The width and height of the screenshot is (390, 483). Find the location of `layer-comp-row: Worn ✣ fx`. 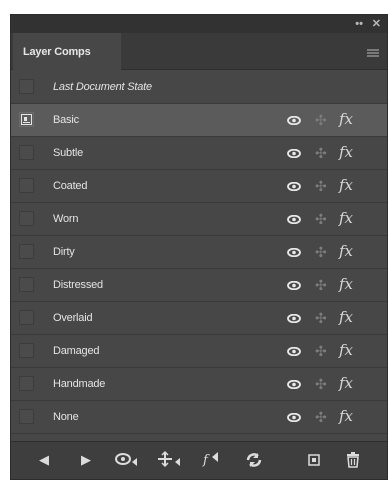

layer-comp-row: Worn ✣ fx is located at coordinates (199, 219).